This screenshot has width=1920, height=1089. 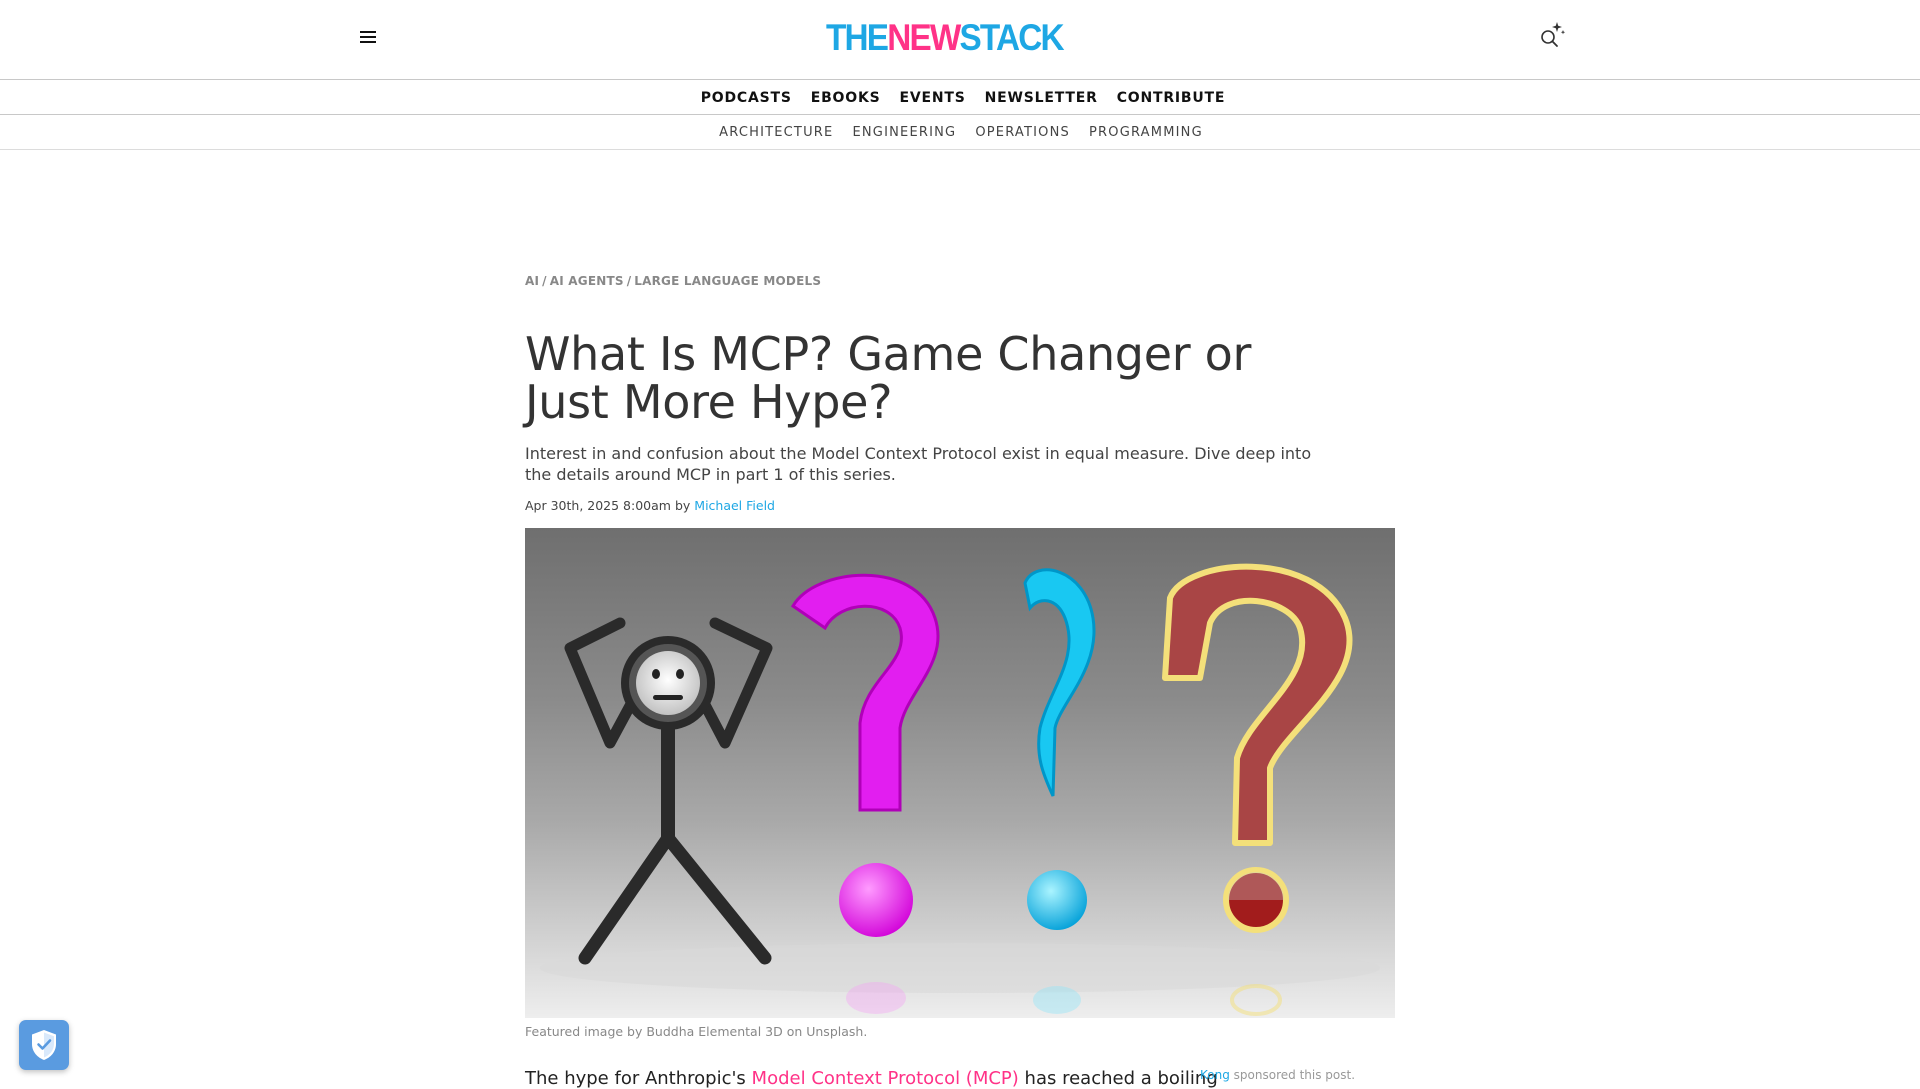 What do you see at coordinates (368, 37) in the screenshot?
I see `hamburger-menu-icon` at bounding box center [368, 37].